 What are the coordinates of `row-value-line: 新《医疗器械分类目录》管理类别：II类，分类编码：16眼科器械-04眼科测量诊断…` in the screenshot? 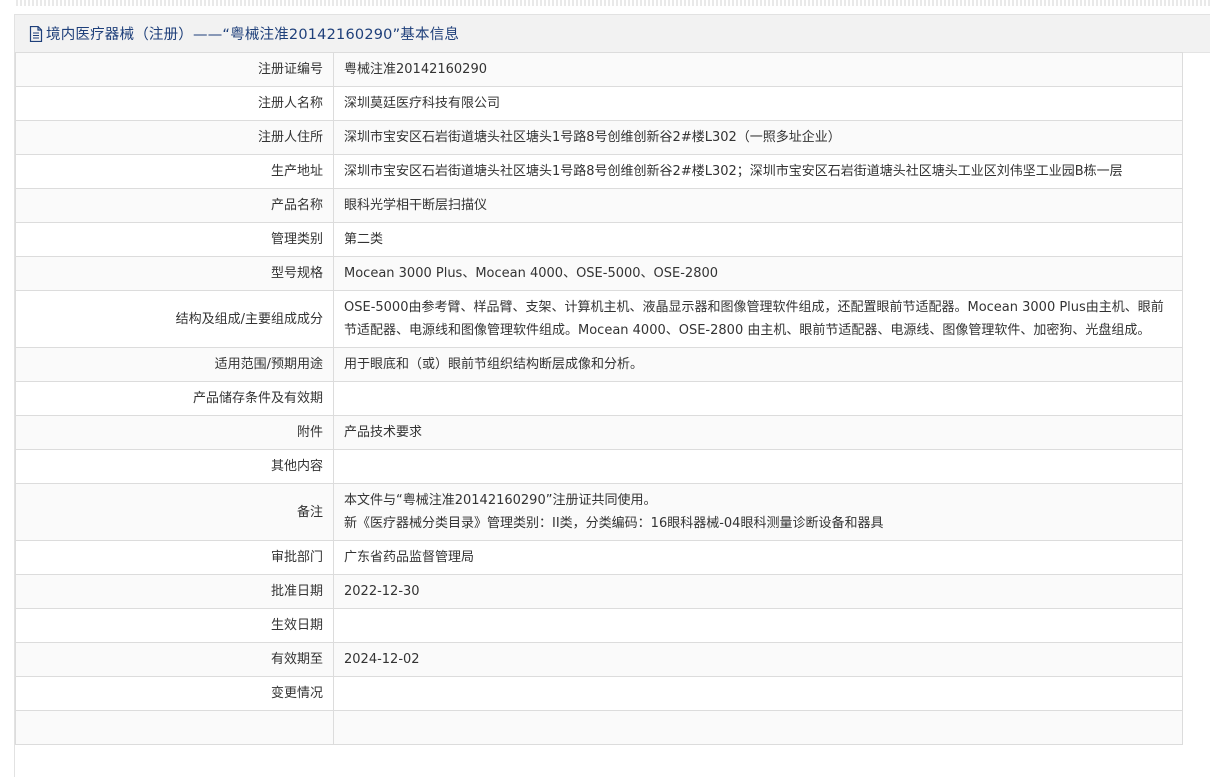 It's located at (614, 523).